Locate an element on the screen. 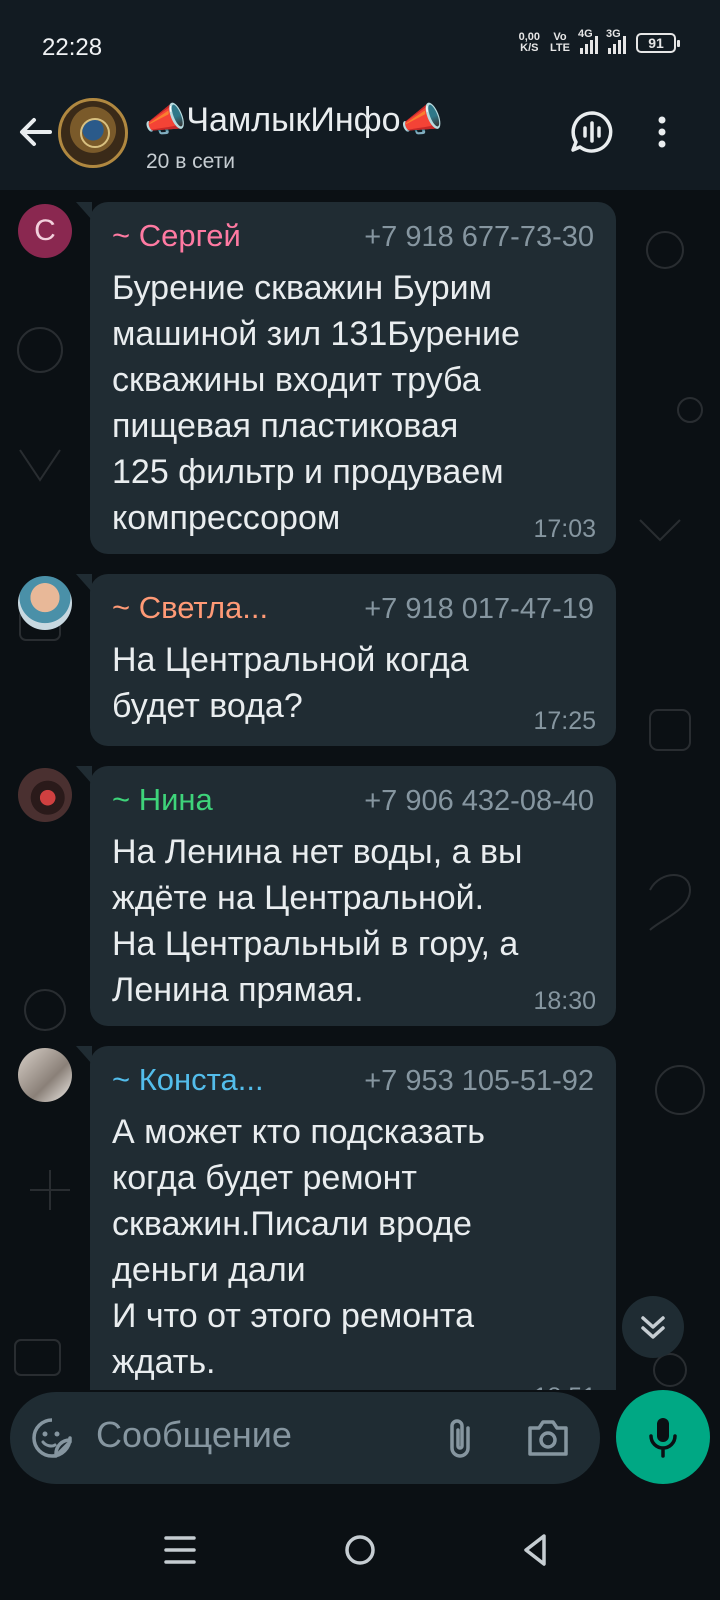 The image size is (720, 1600). group-avatar is located at coordinates (93, 133).